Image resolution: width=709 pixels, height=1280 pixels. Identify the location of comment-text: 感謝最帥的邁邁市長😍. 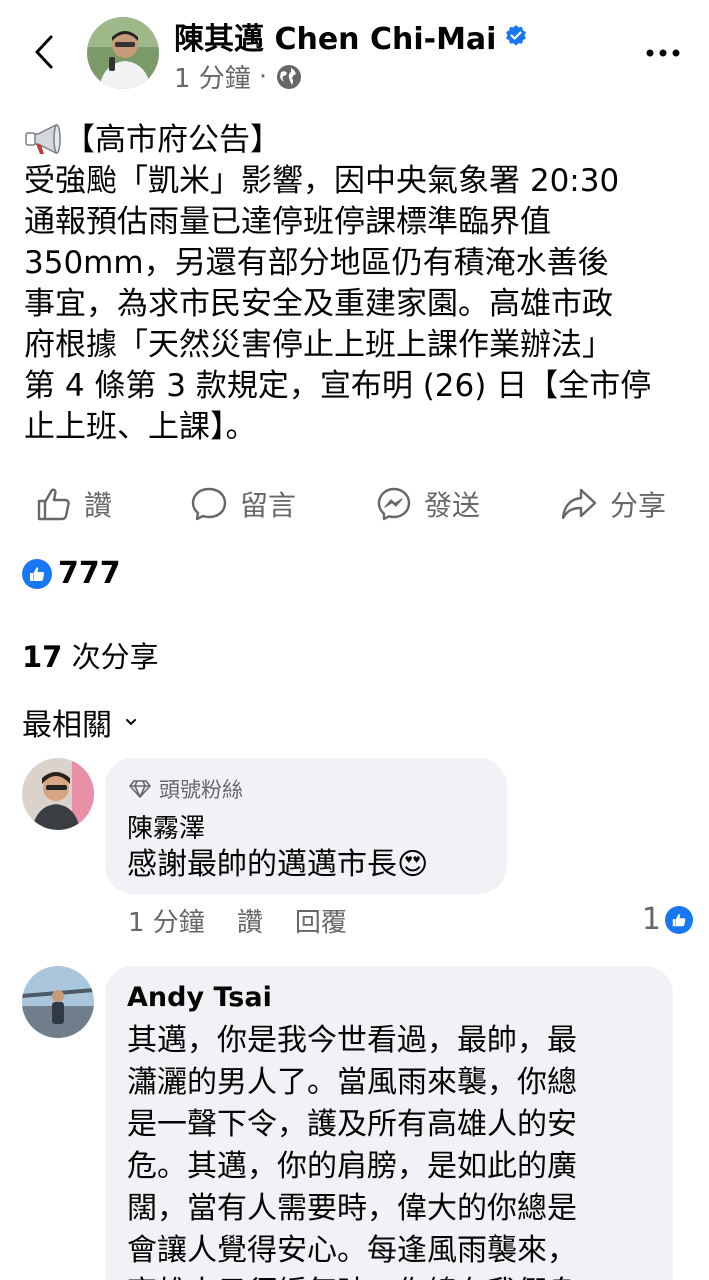
(277, 865).